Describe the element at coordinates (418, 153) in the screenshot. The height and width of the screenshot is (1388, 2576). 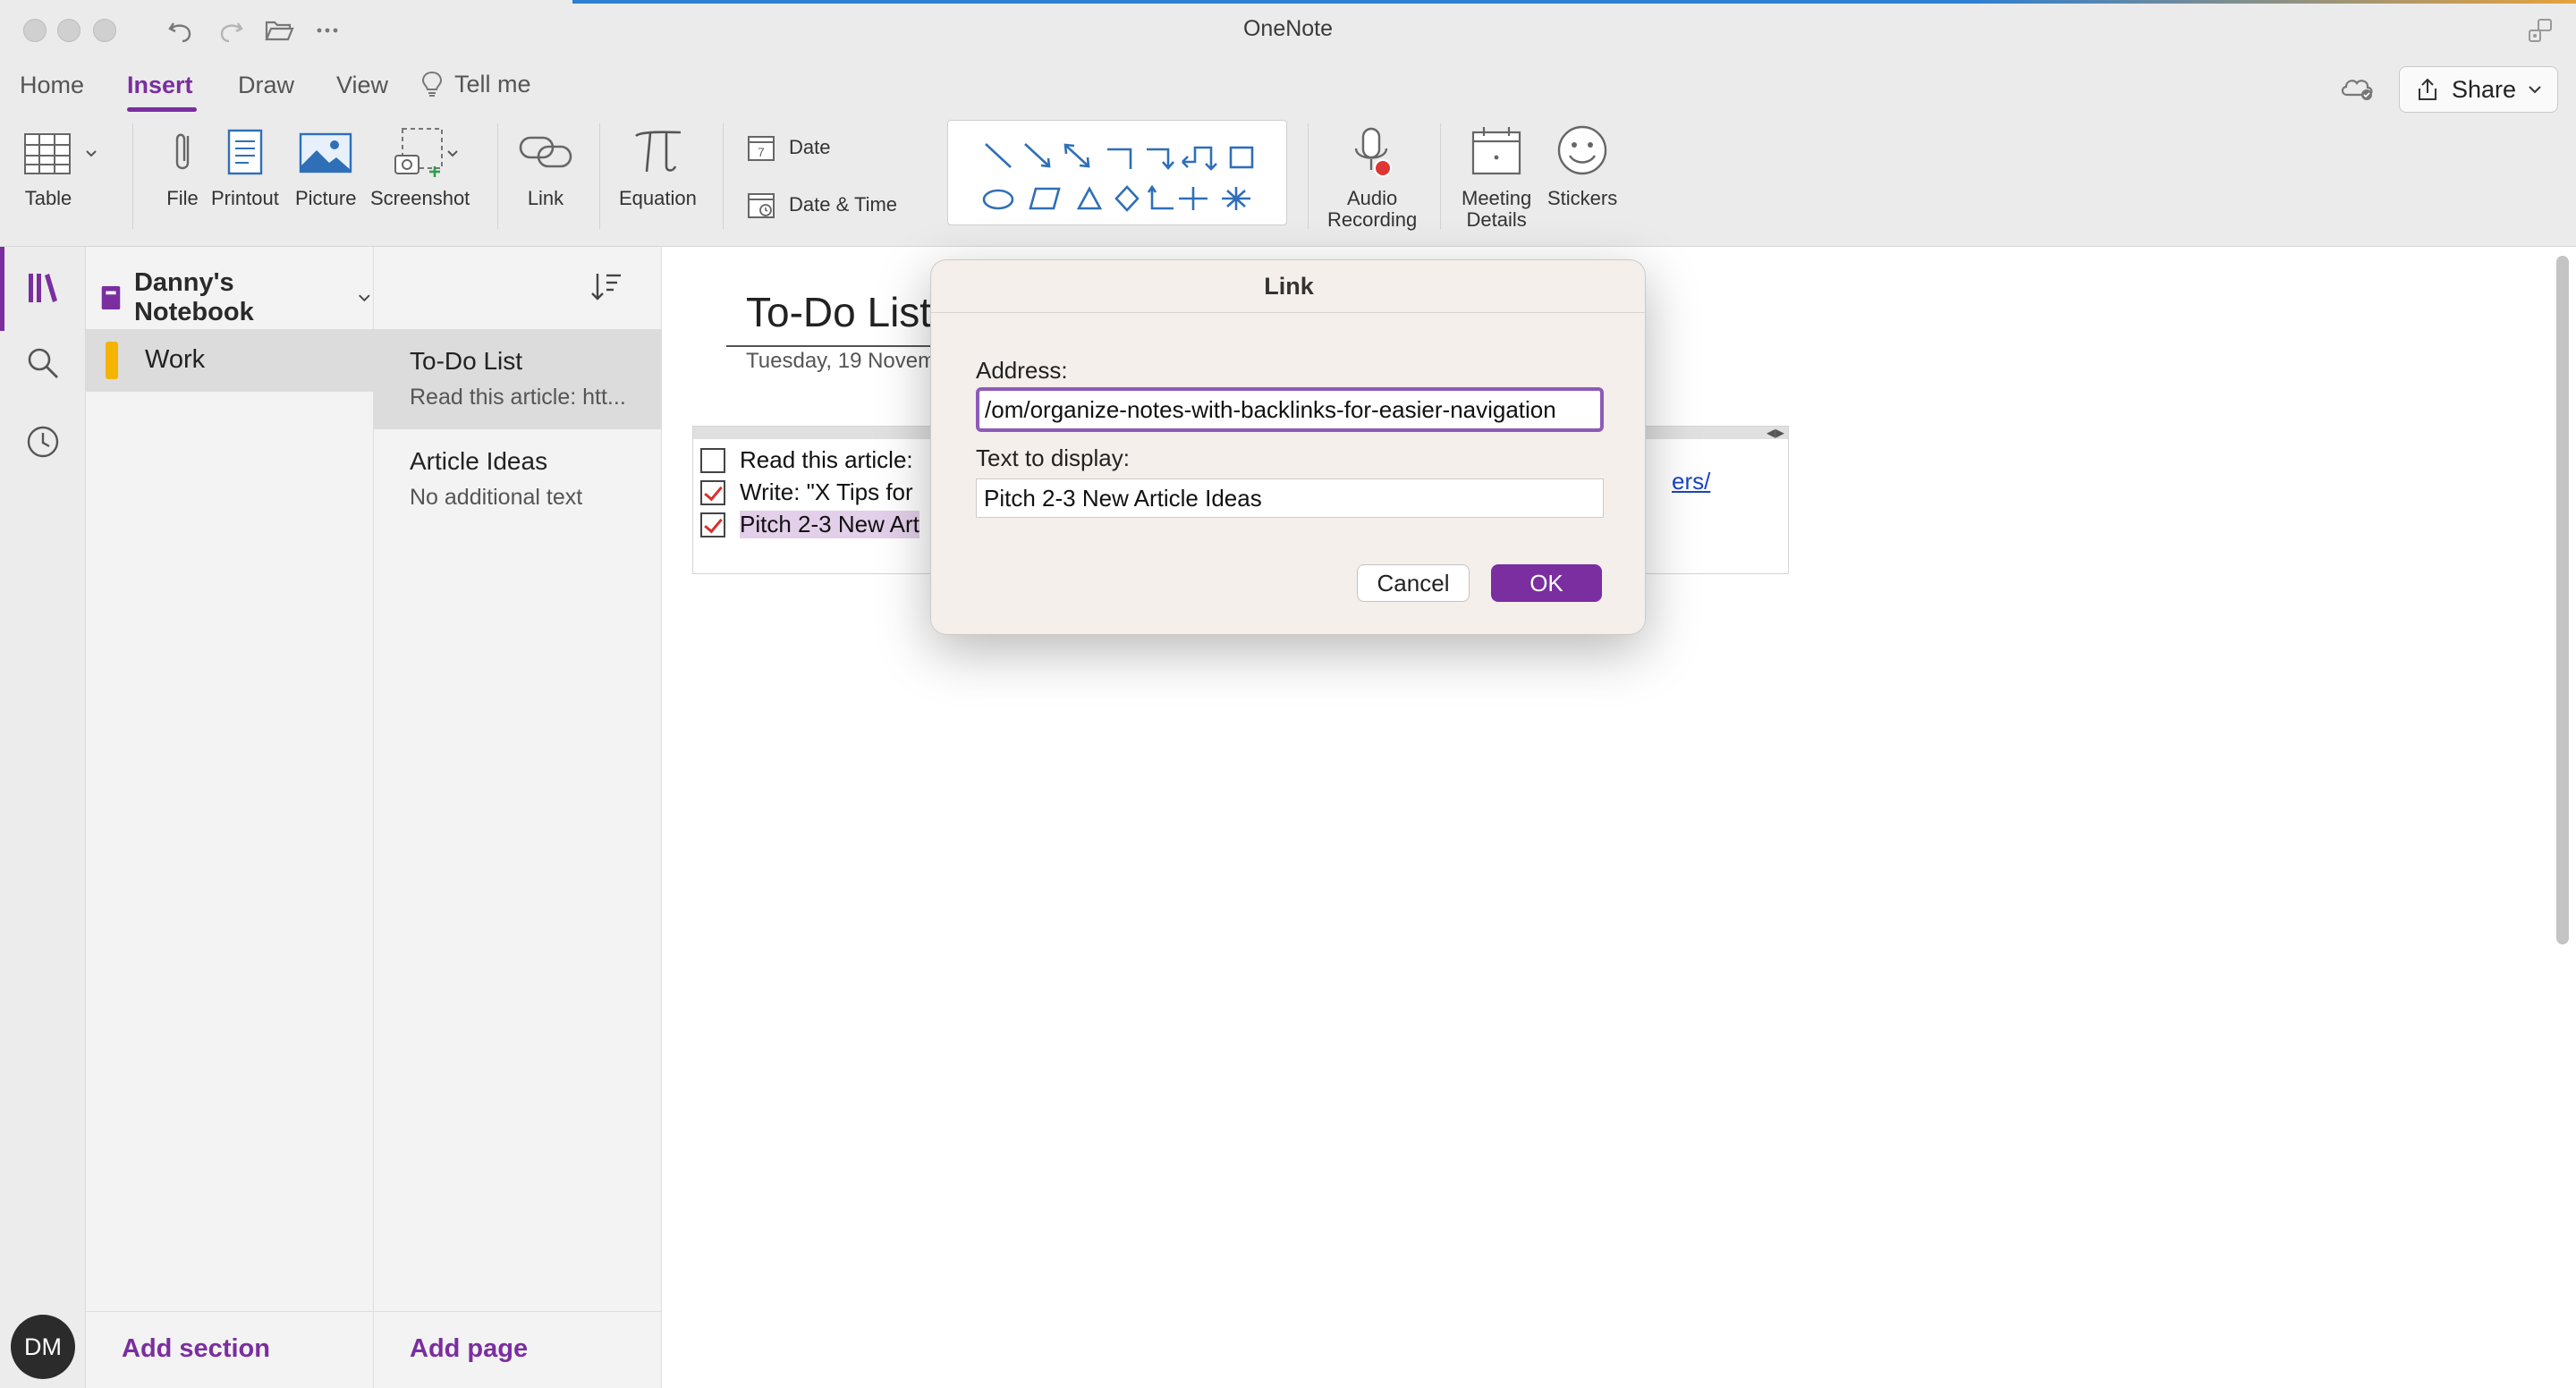
I see `screenshot-icon` at that location.